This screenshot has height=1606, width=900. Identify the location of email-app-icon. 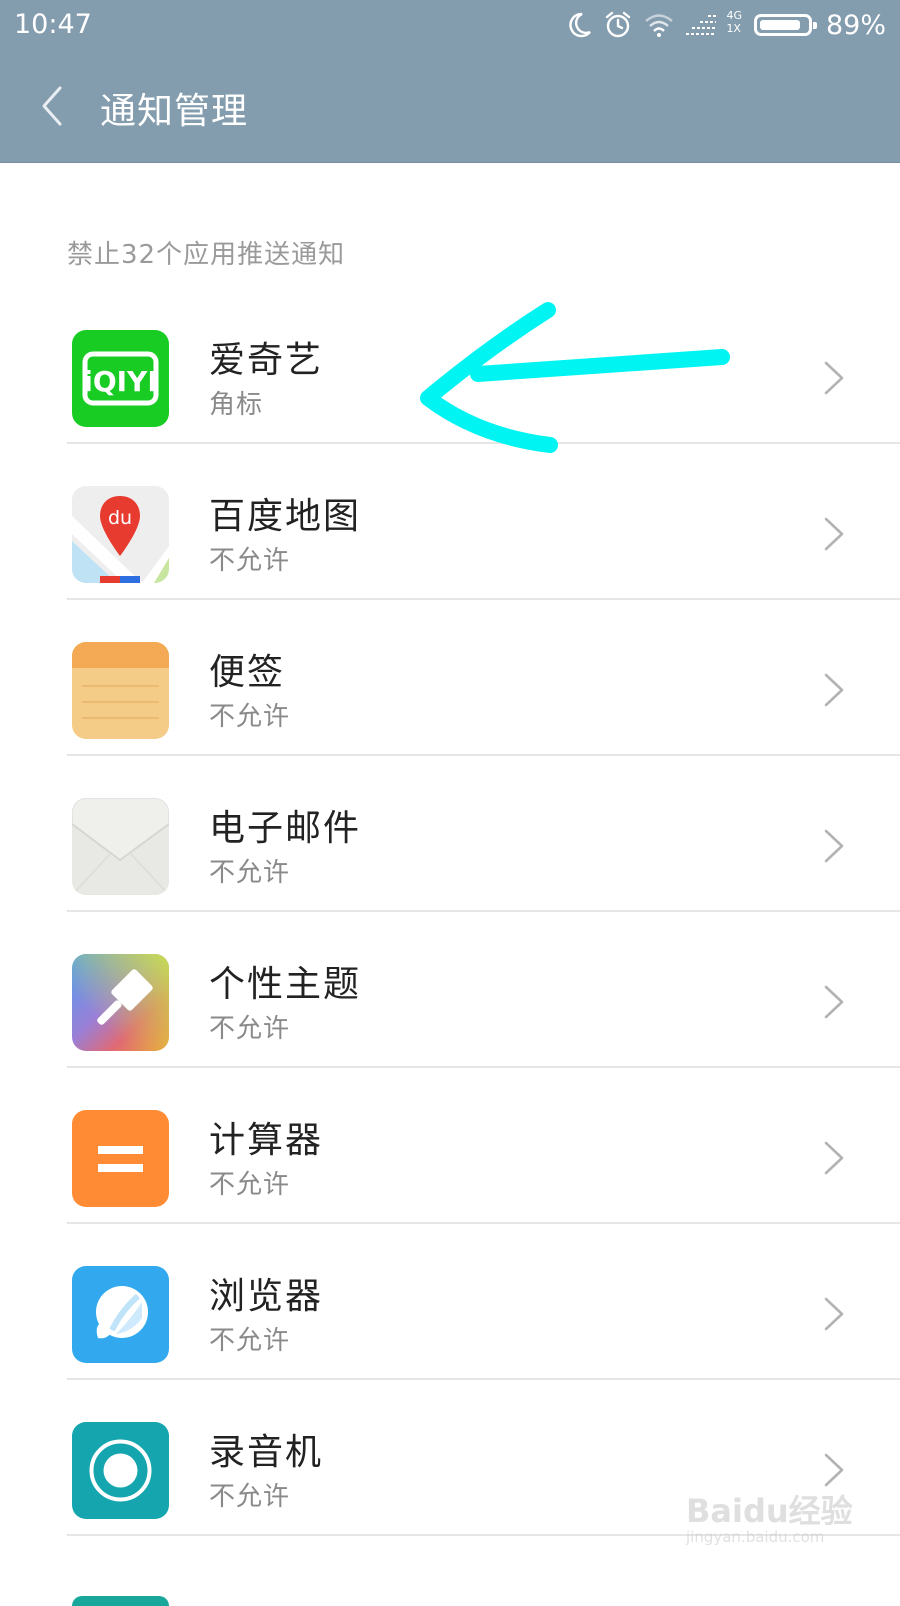
(120, 846).